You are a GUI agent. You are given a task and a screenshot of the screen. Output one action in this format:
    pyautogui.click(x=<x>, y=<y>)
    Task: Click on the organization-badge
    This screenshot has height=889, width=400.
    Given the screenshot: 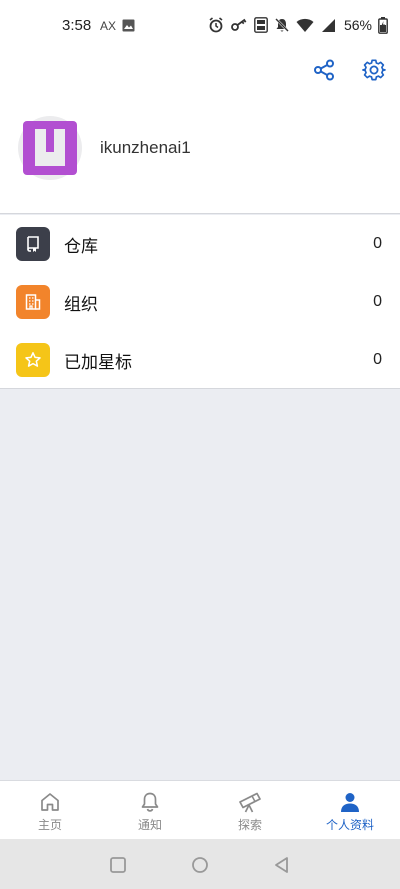 What is the action you would take?
    pyautogui.click(x=33, y=302)
    